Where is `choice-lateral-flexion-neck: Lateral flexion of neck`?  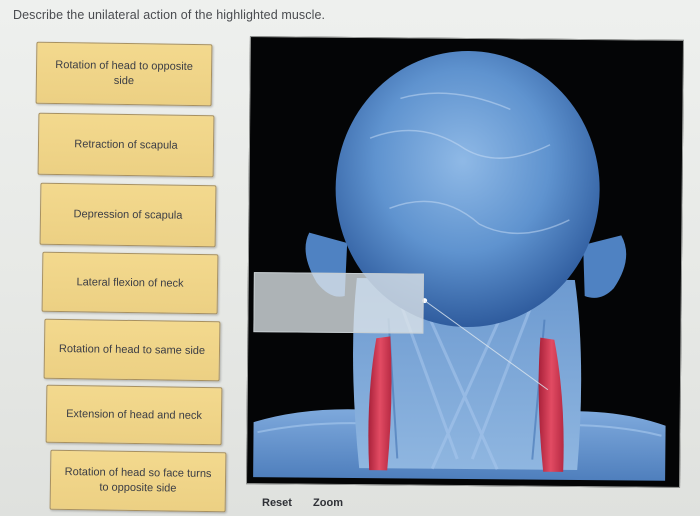
choice-lateral-flexion-neck: Lateral flexion of neck is located at coordinates (130, 283).